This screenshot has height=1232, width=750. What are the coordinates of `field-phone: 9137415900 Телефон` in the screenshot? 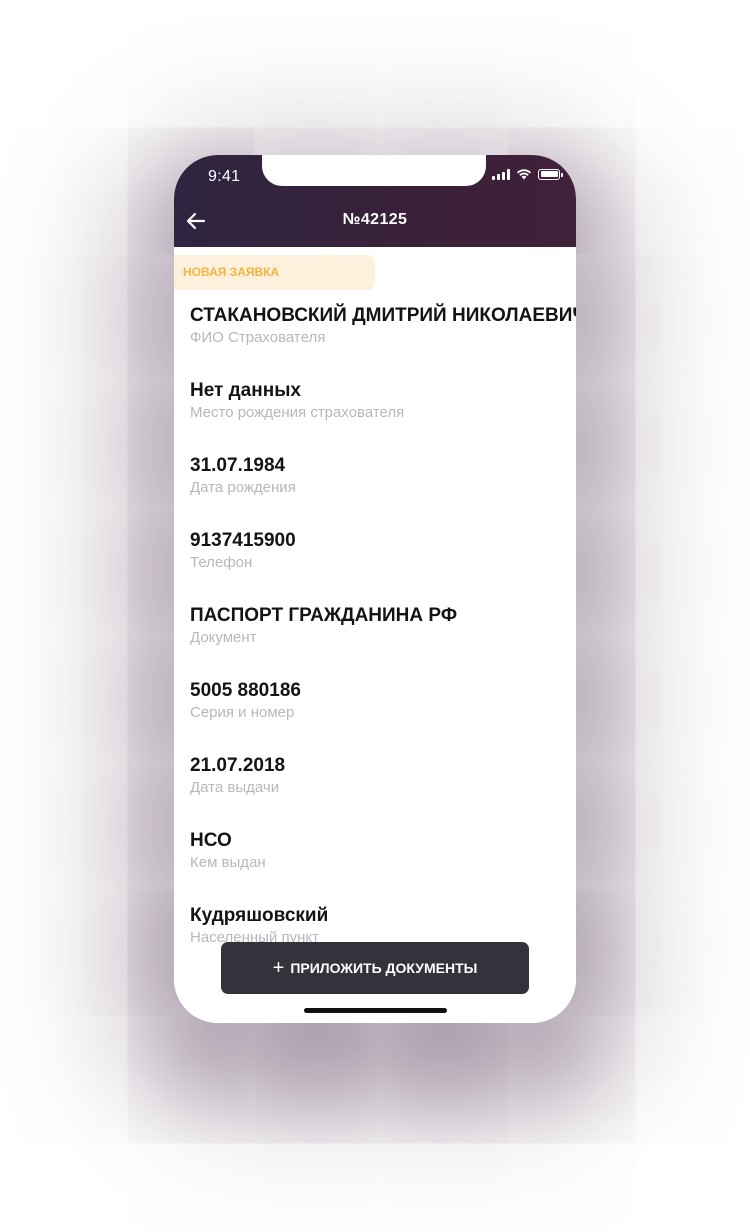 It's located at (383, 551).